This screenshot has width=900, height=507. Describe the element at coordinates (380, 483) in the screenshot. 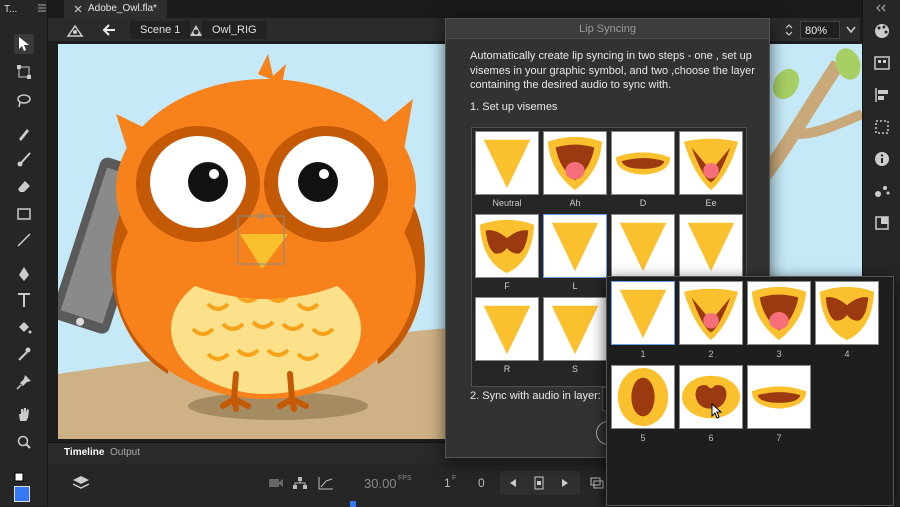

I see `fps-value: 30.00` at that location.